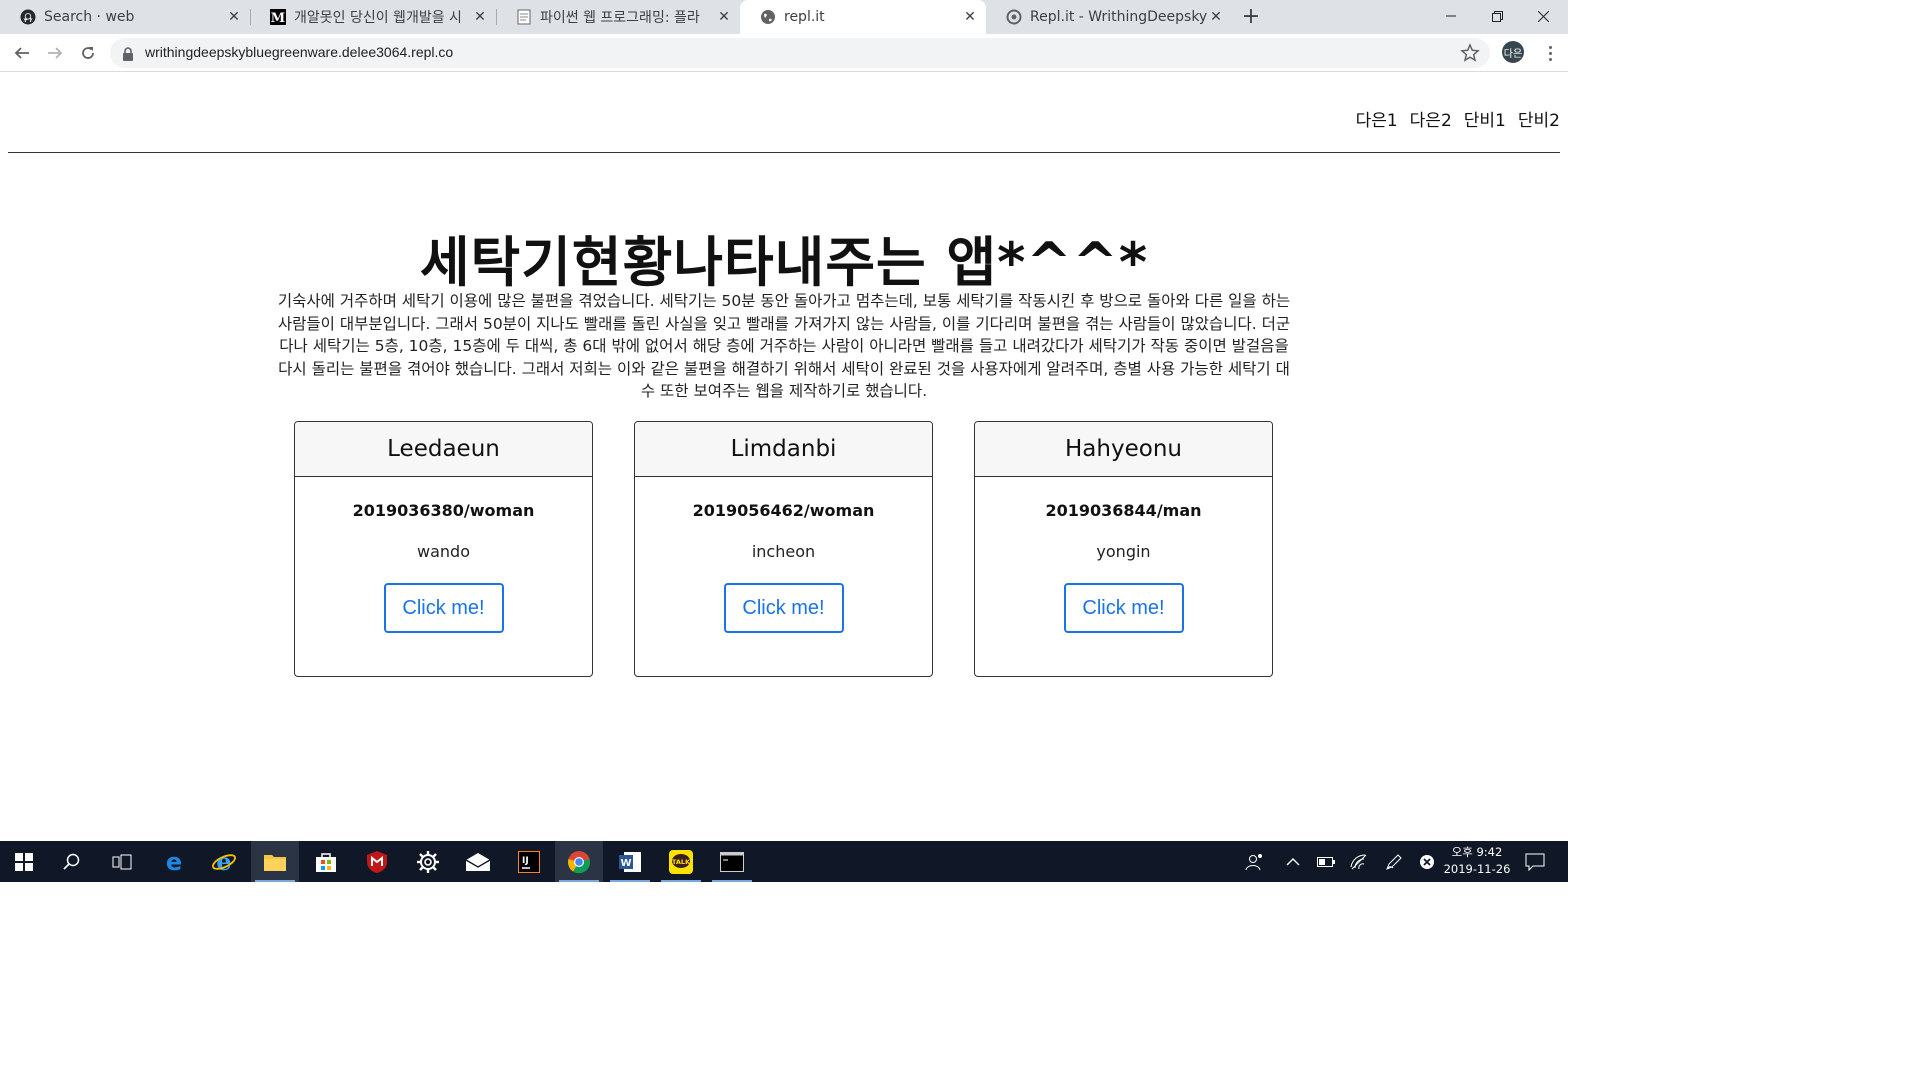 The image size is (1920, 1080). I want to click on close-window-button, so click(1543, 16).